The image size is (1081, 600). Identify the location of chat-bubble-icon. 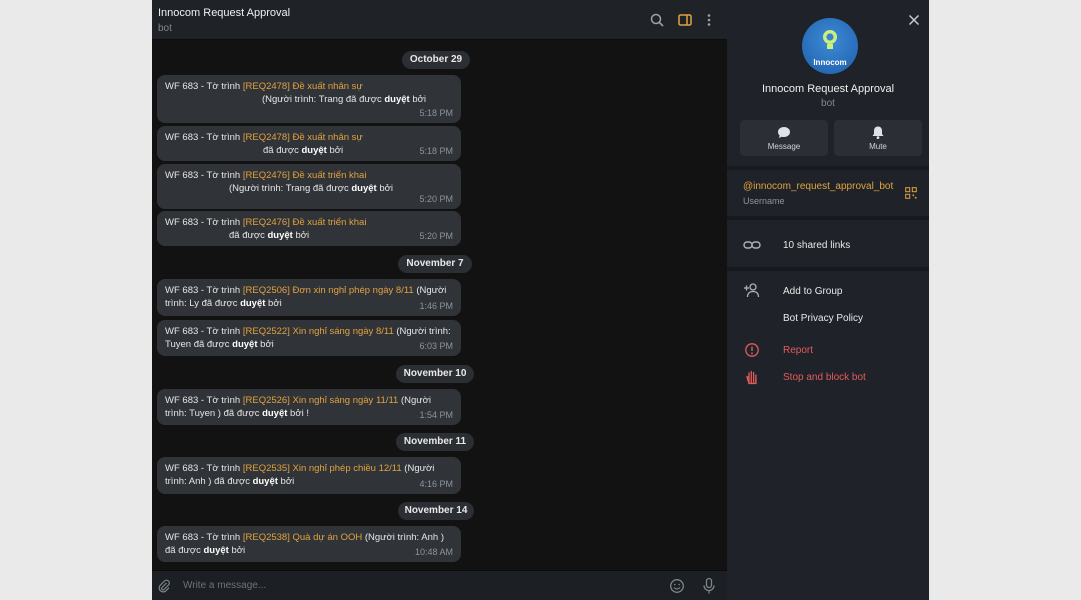
(784, 132).